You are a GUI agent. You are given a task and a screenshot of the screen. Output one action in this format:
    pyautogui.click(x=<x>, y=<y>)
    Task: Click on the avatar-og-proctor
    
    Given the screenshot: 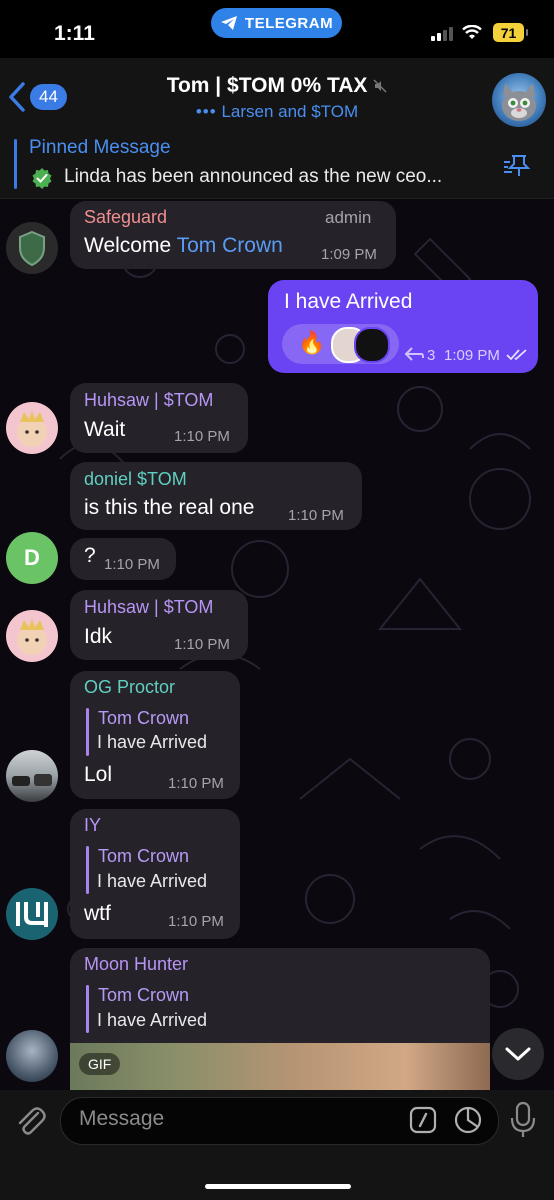 What is the action you would take?
    pyautogui.click(x=32, y=776)
    